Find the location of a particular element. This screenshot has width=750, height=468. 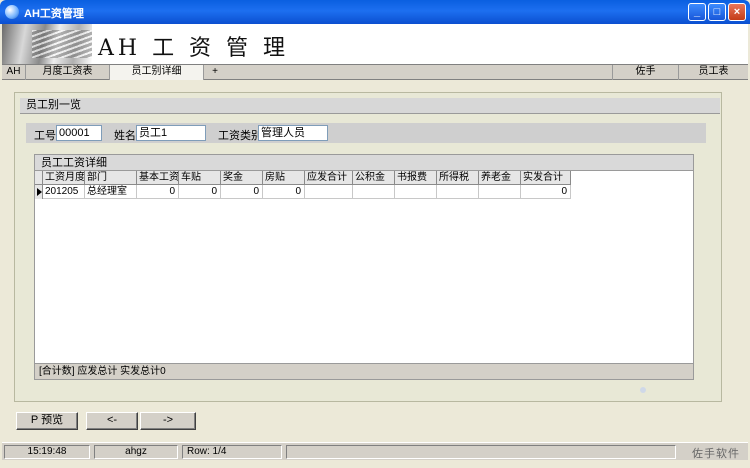

tab-monthly-salary: 月度工资表 is located at coordinates (68, 72).